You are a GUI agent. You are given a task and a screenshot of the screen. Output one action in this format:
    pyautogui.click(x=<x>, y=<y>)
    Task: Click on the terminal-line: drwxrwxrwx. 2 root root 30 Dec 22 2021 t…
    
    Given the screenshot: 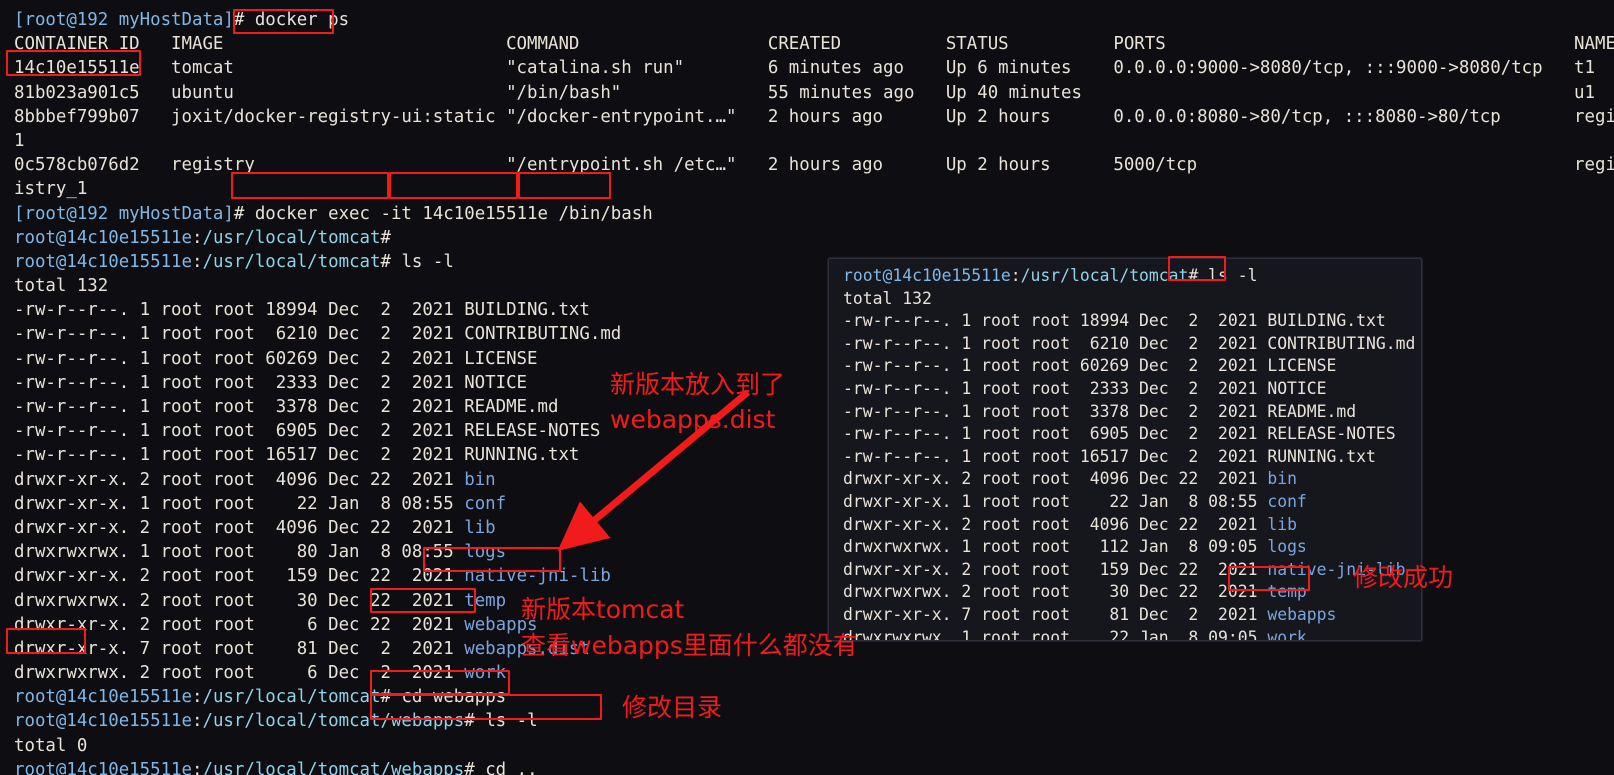 What is the action you would take?
    pyautogui.click(x=1075, y=592)
    